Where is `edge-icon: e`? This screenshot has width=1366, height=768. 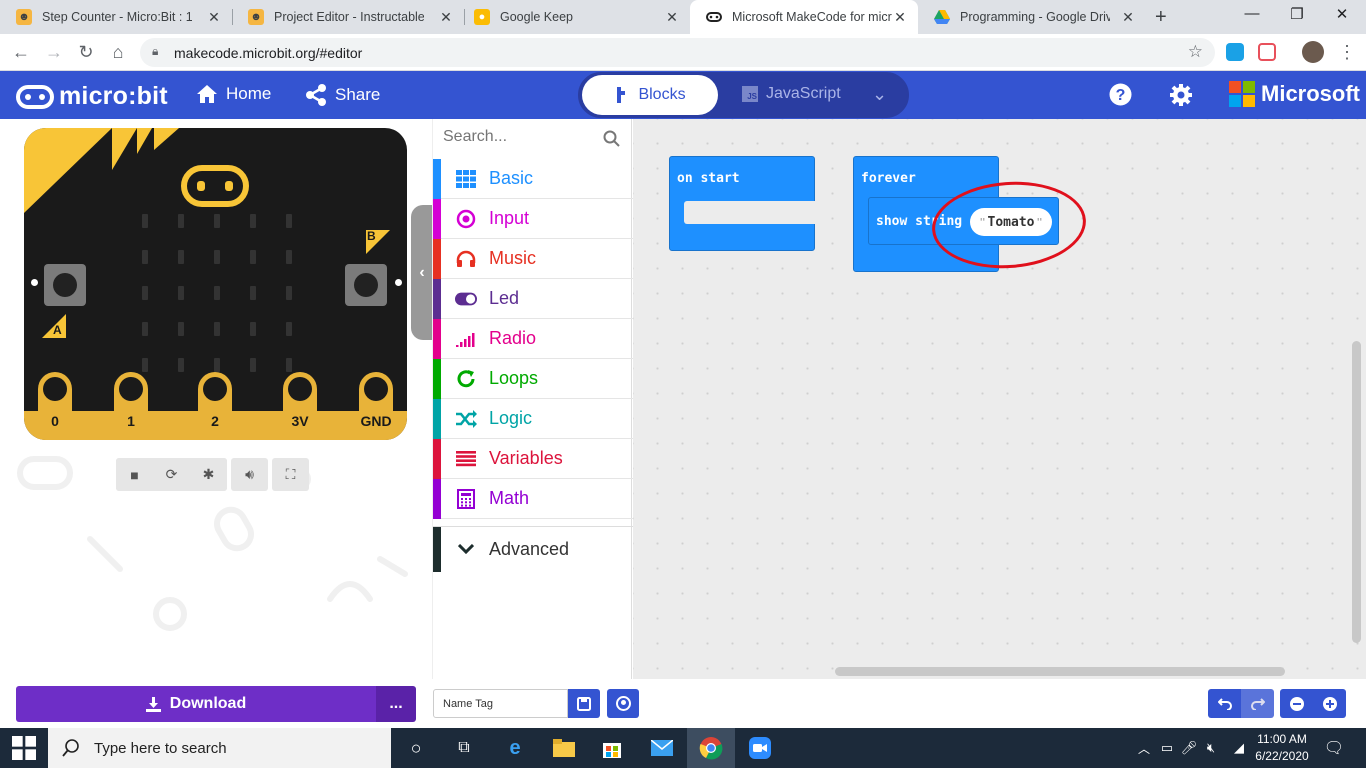 edge-icon: e is located at coordinates (515, 748).